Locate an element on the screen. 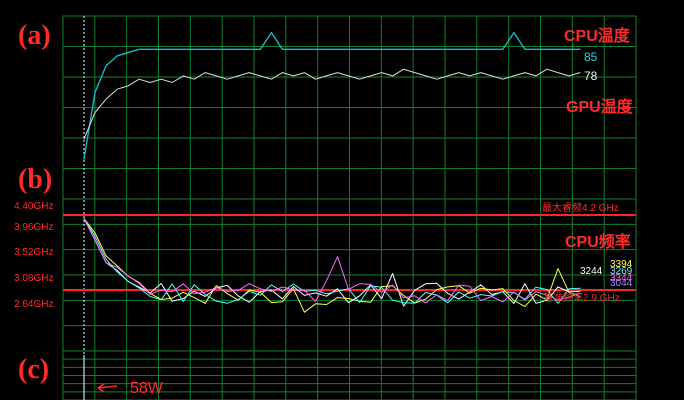 The height and width of the screenshot is (400, 684). cpu-temp-label: CPU温度 is located at coordinates (597, 35).